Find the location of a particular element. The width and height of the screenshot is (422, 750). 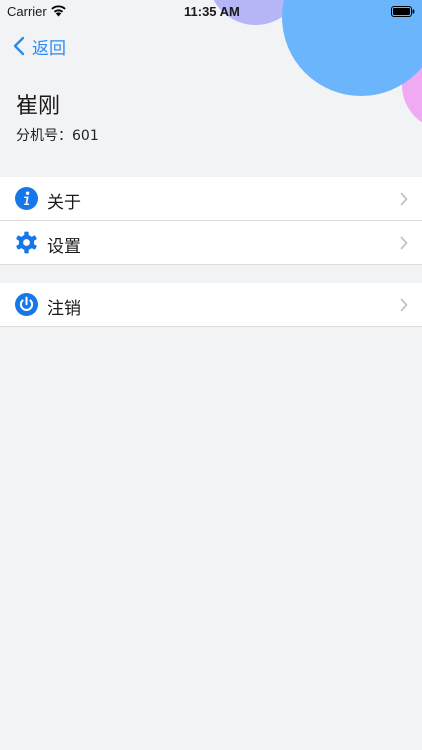

menu-item-about: 关于 is located at coordinates (211, 199).